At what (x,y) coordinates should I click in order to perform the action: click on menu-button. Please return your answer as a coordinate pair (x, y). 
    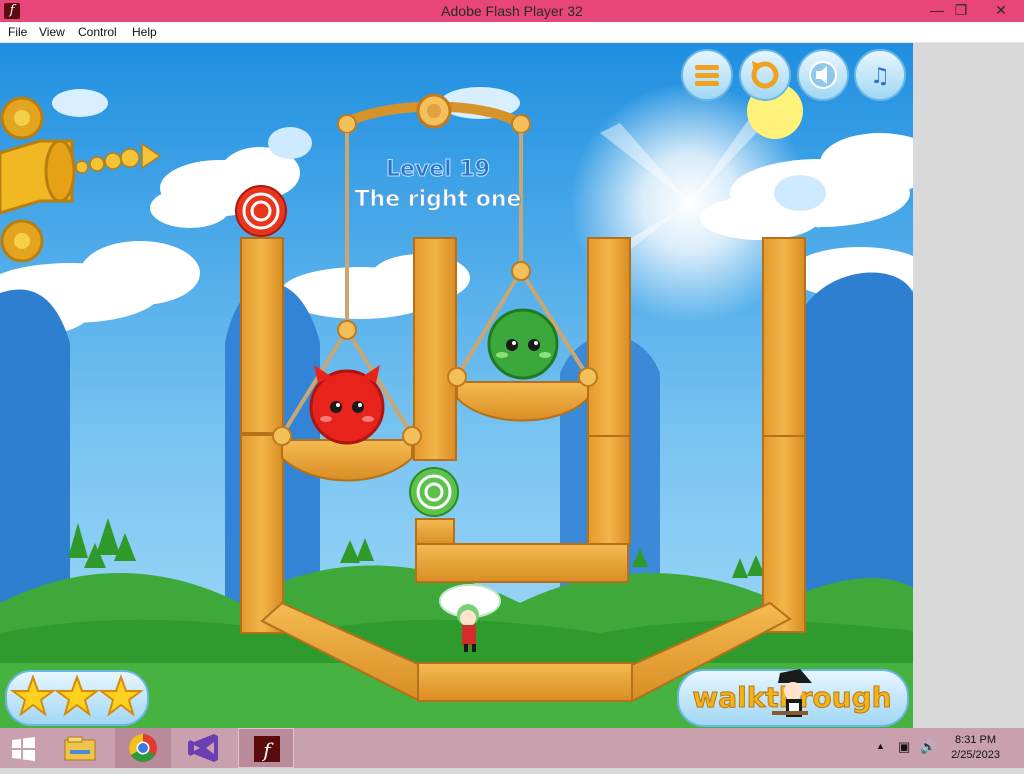
    Looking at the image, I should click on (707, 75).